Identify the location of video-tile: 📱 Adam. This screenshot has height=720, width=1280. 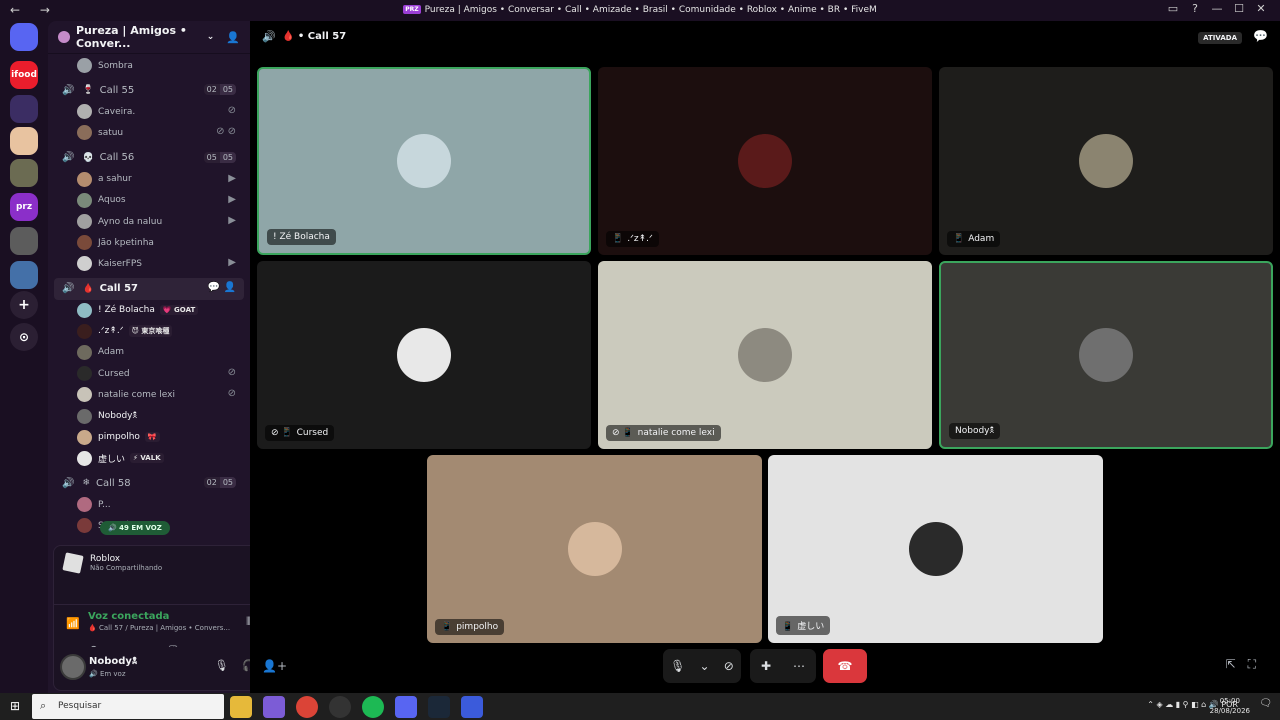
(1106, 161).